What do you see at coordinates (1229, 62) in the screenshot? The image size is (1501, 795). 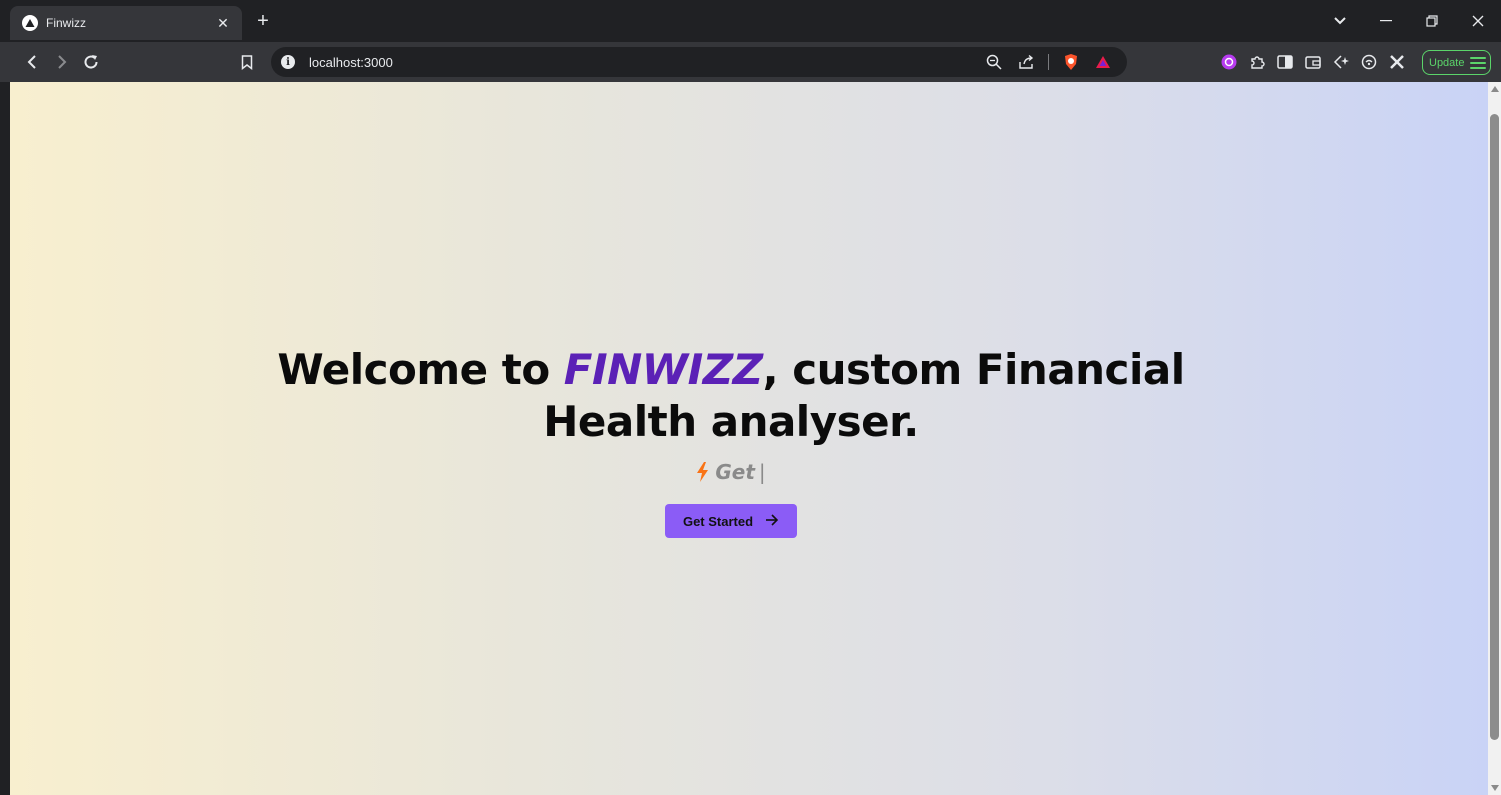 I see `vpn-extension-icon` at bounding box center [1229, 62].